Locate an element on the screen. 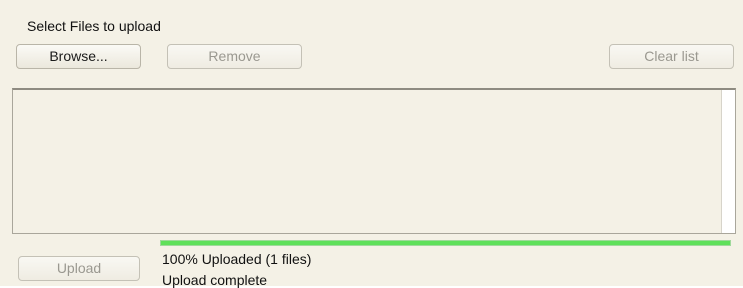 Image resolution: width=743 pixels, height=288 pixels. upload-progress-fill is located at coordinates (445, 243).